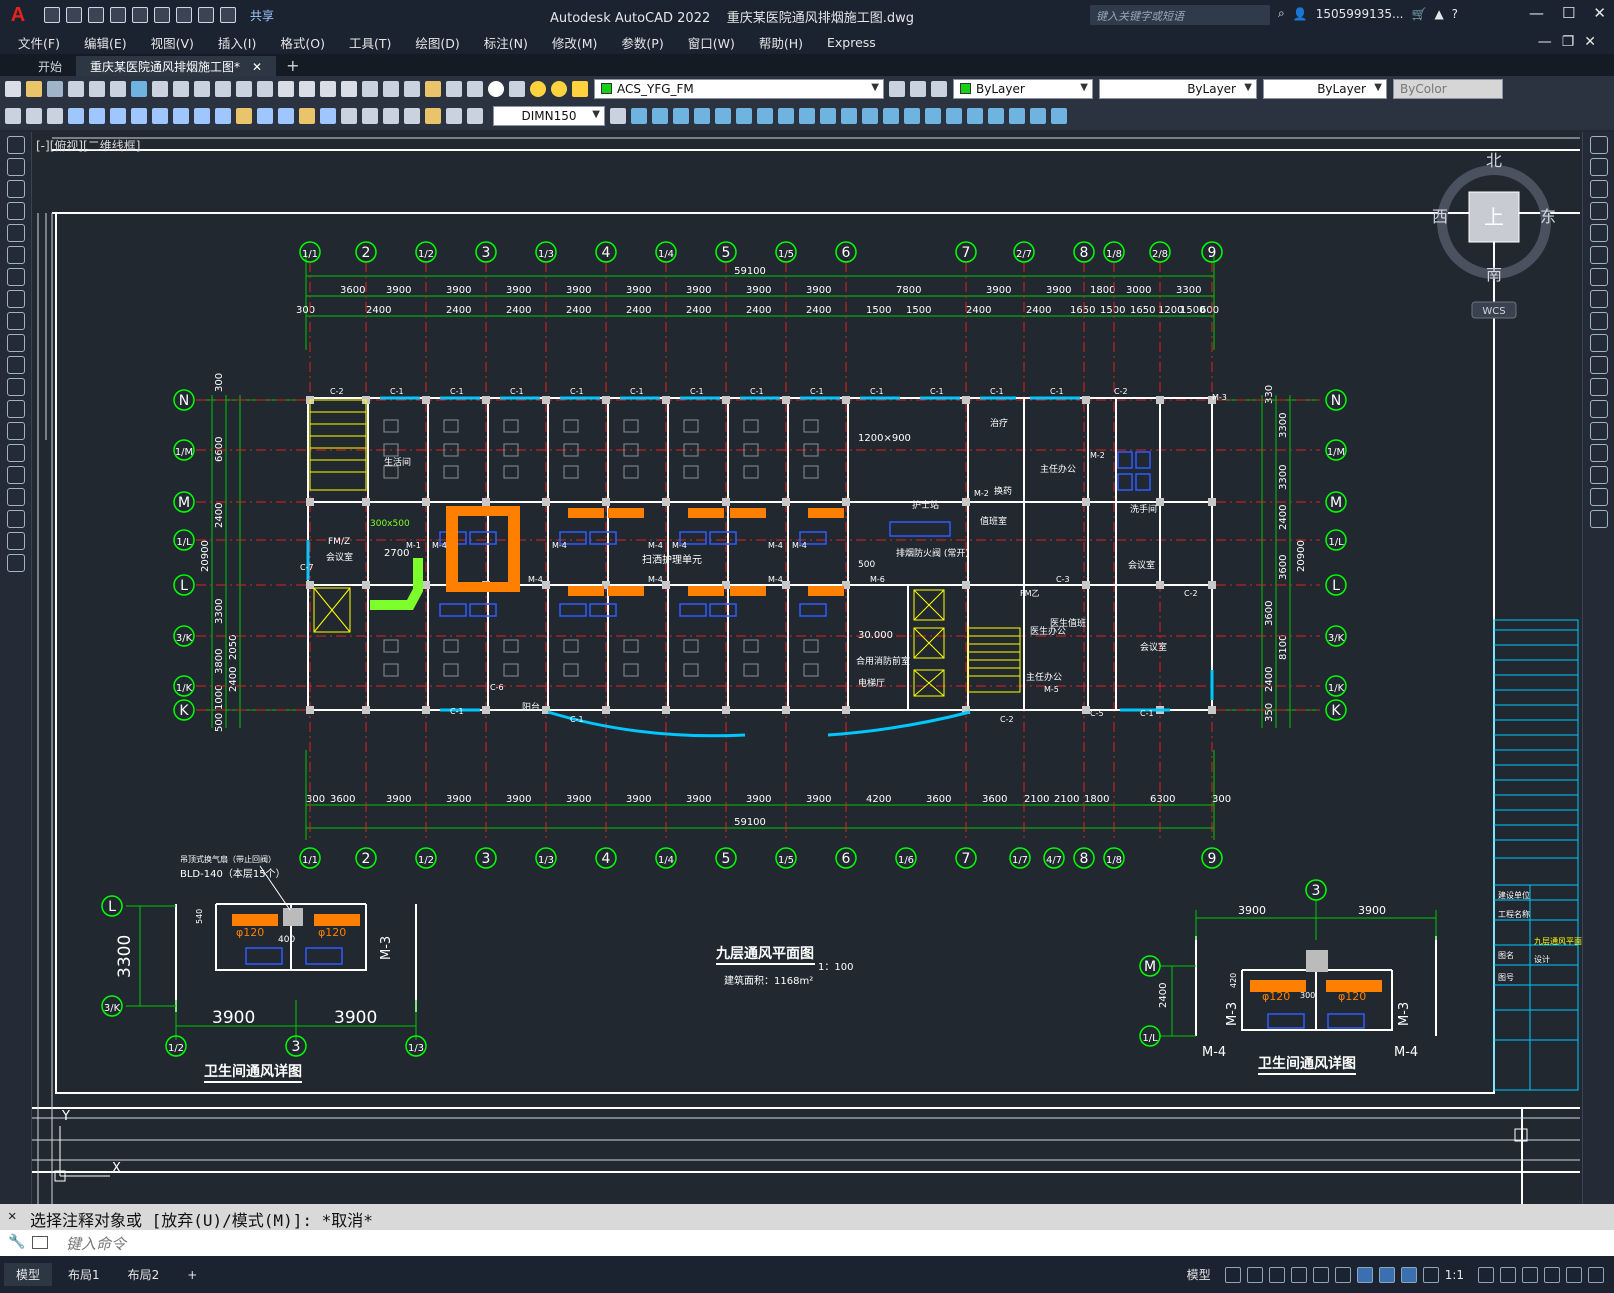 The image size is (1614, 1293). Describe the element at coordinates (1023, 89) in the screenshot. I see `color-dropdown: ByLayer ▼` at that location.